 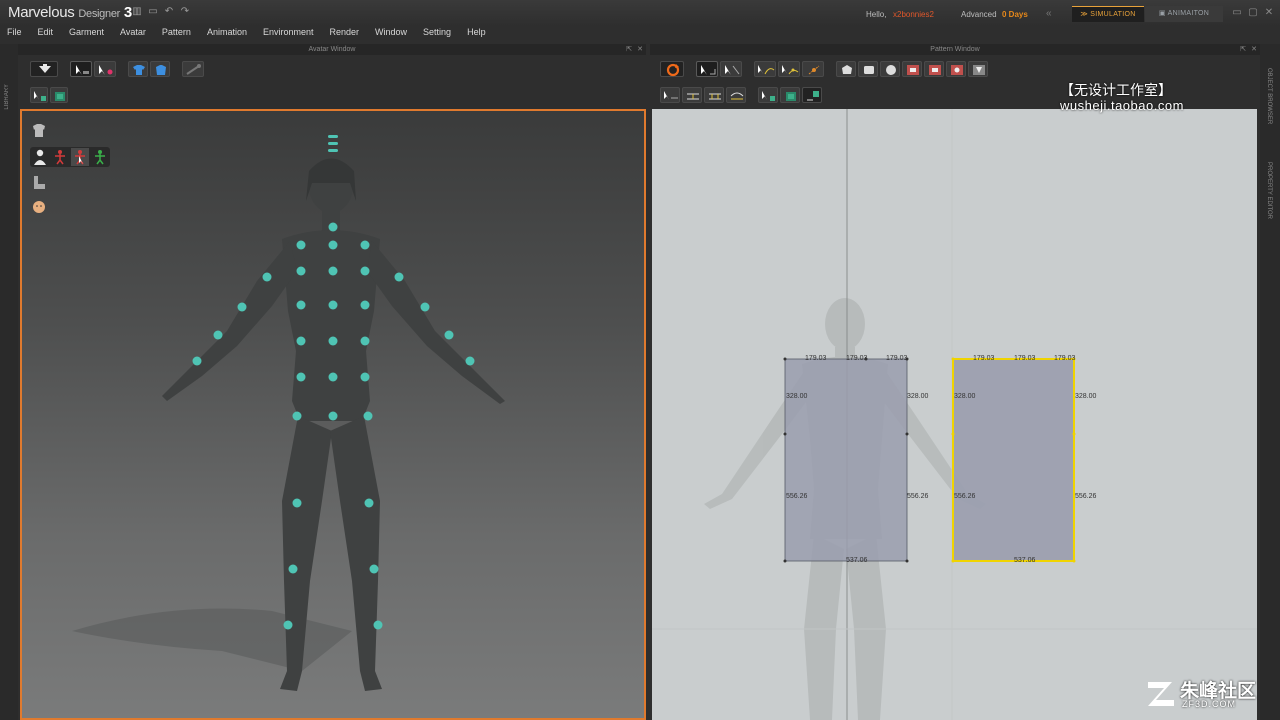 I want to click on menu-avatar: Avatar, so click(x=133, y=34).